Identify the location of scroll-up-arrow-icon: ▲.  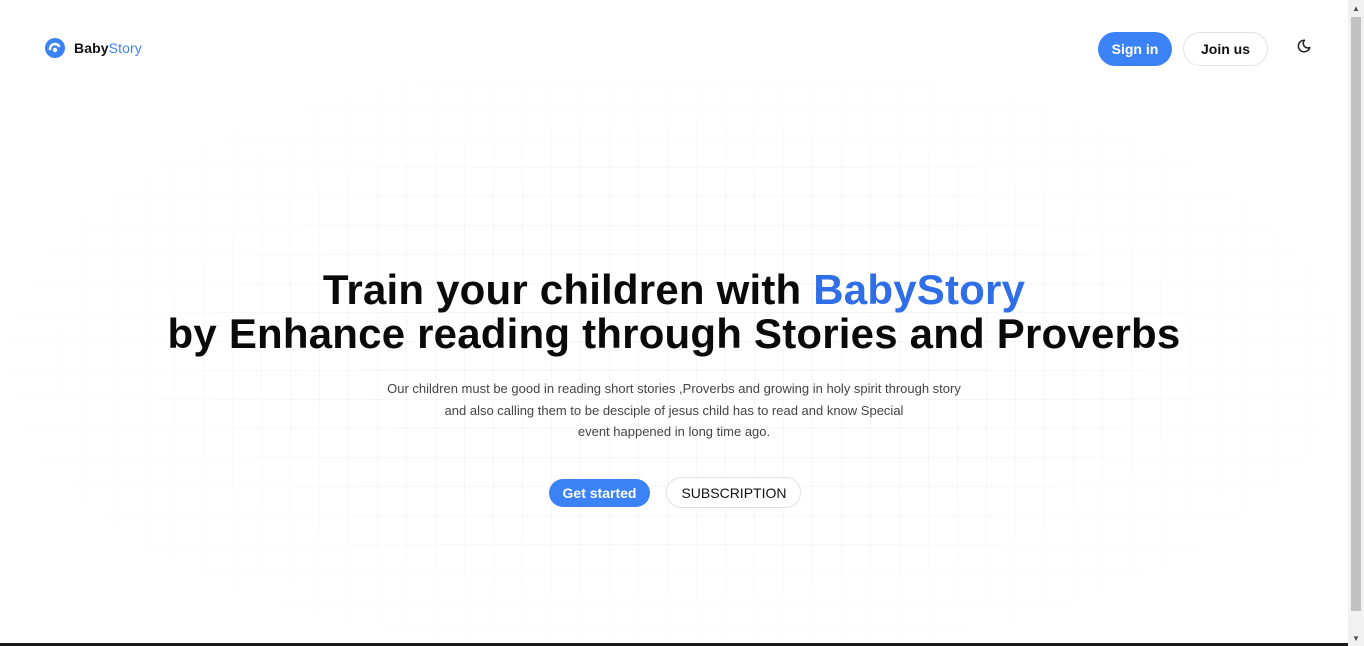
(1356, 8).